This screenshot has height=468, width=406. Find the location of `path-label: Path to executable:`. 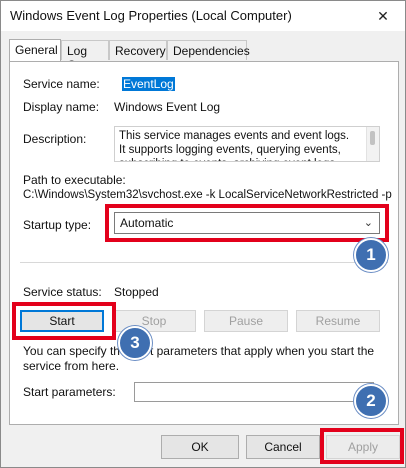

path-label: Path to executable: is located at coordinates (74, 180).